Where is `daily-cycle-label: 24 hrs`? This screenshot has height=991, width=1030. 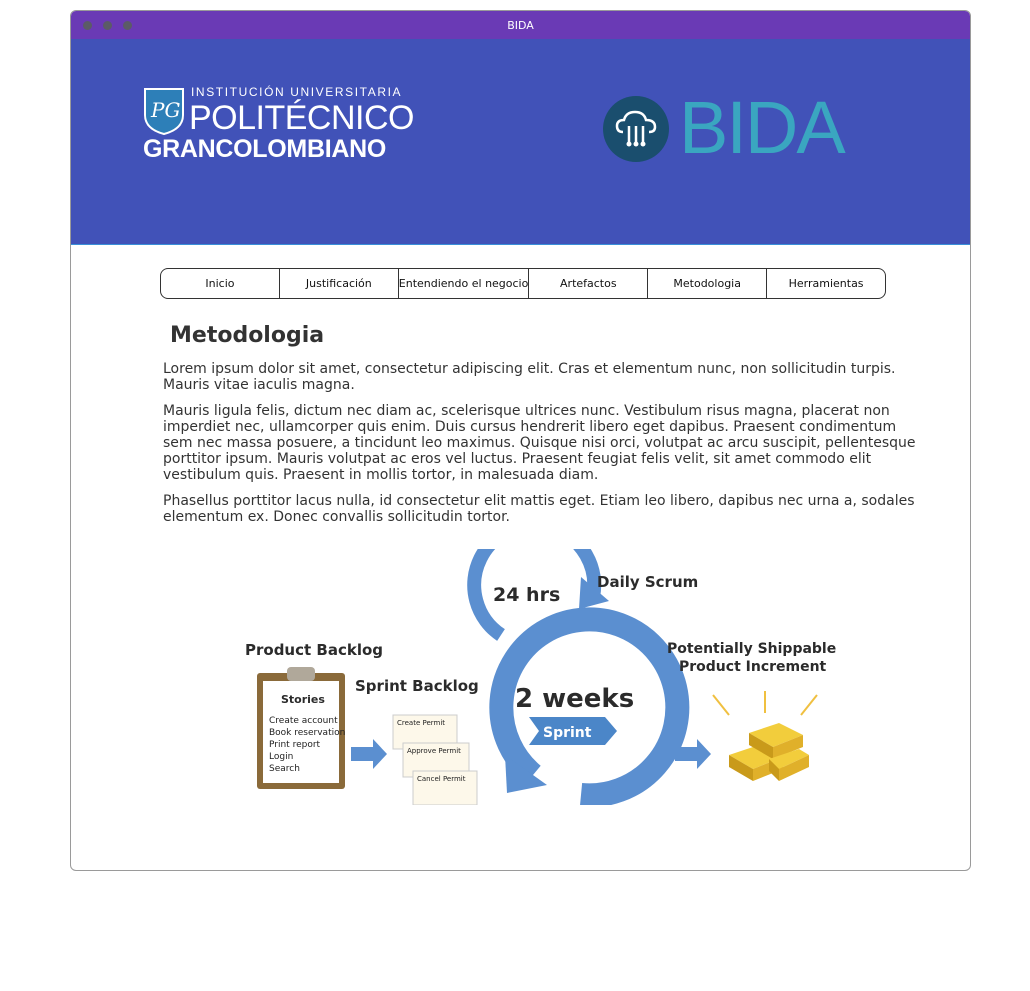 daily-cycle-label: 24 hrs is located at coordinates (526, 595).